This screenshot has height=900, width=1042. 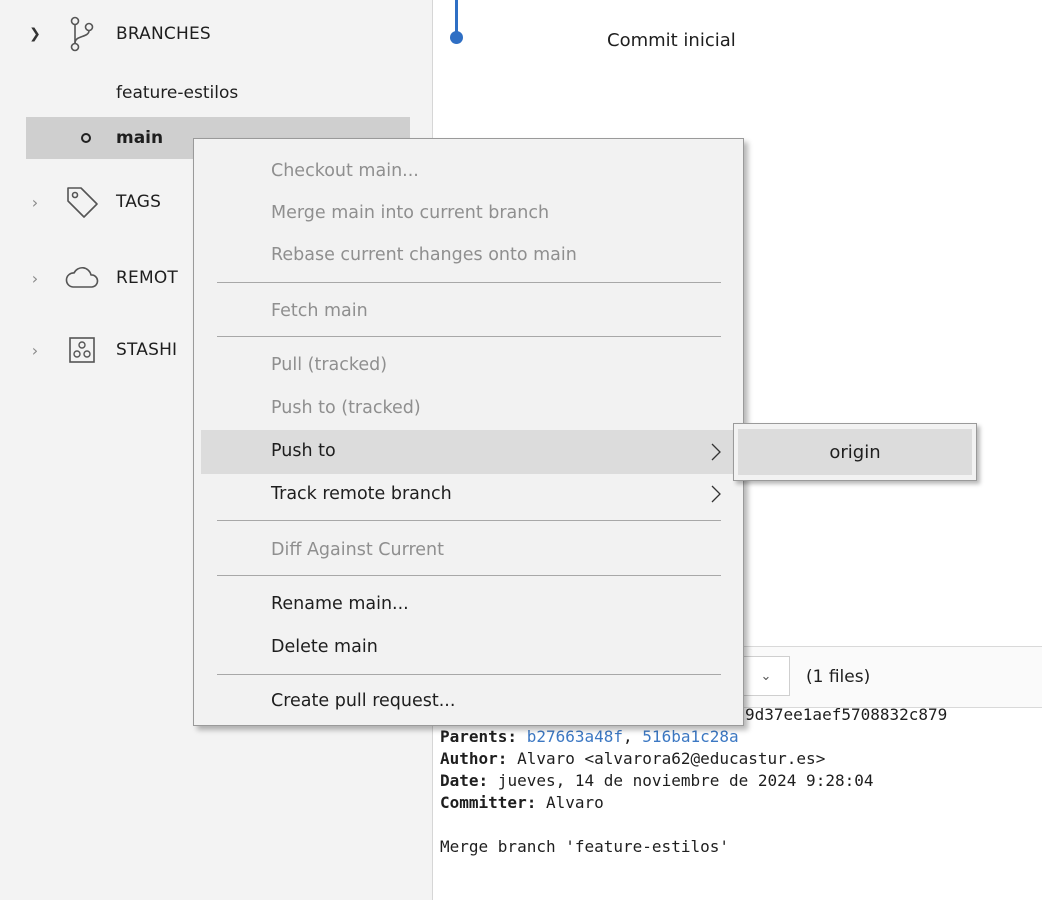 I want to click on date-value: jueves, 14 de noviembre de 2024 9:28:04, so click(x=681, y=780).